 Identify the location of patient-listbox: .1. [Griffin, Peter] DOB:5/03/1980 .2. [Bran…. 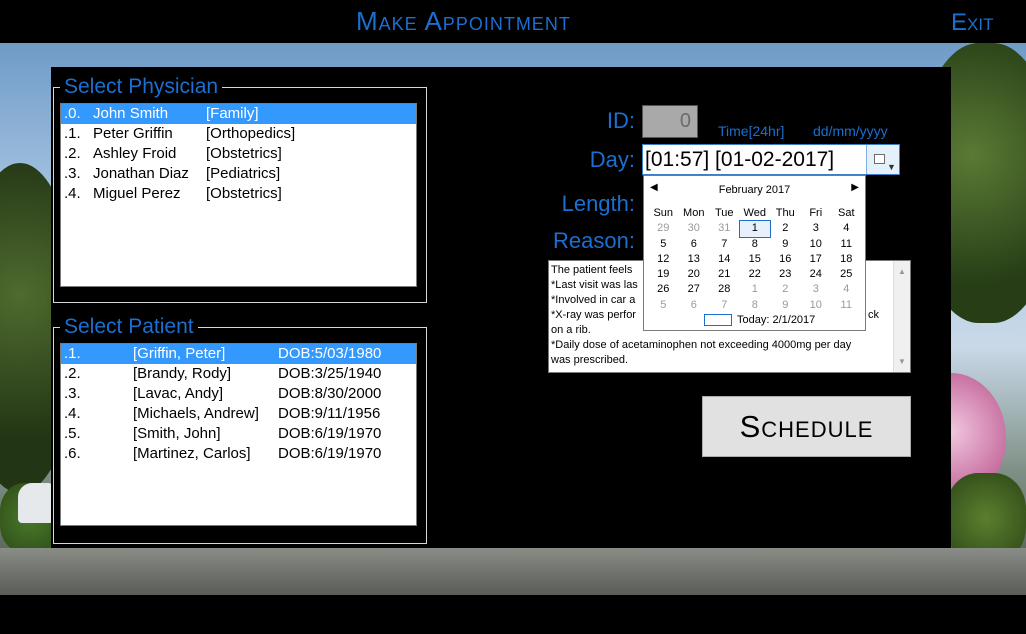
(238, 434).